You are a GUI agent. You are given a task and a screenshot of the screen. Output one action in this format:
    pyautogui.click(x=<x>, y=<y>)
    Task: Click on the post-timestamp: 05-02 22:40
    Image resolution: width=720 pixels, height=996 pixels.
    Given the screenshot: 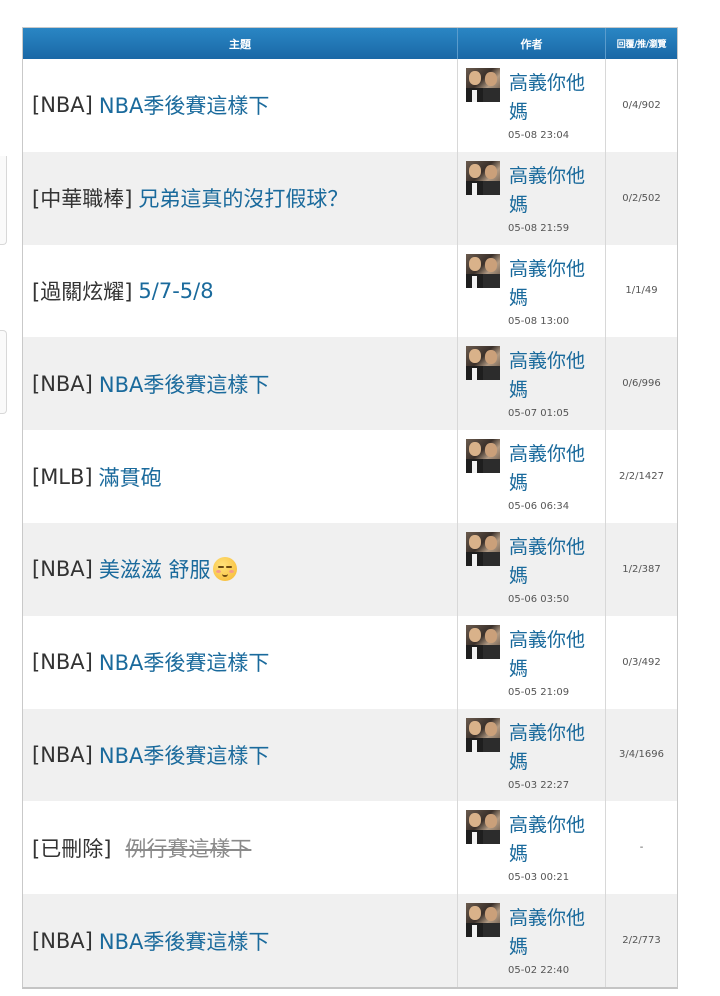 What is the action you would take?
    pyautogui.click(x=539, y=971)
    